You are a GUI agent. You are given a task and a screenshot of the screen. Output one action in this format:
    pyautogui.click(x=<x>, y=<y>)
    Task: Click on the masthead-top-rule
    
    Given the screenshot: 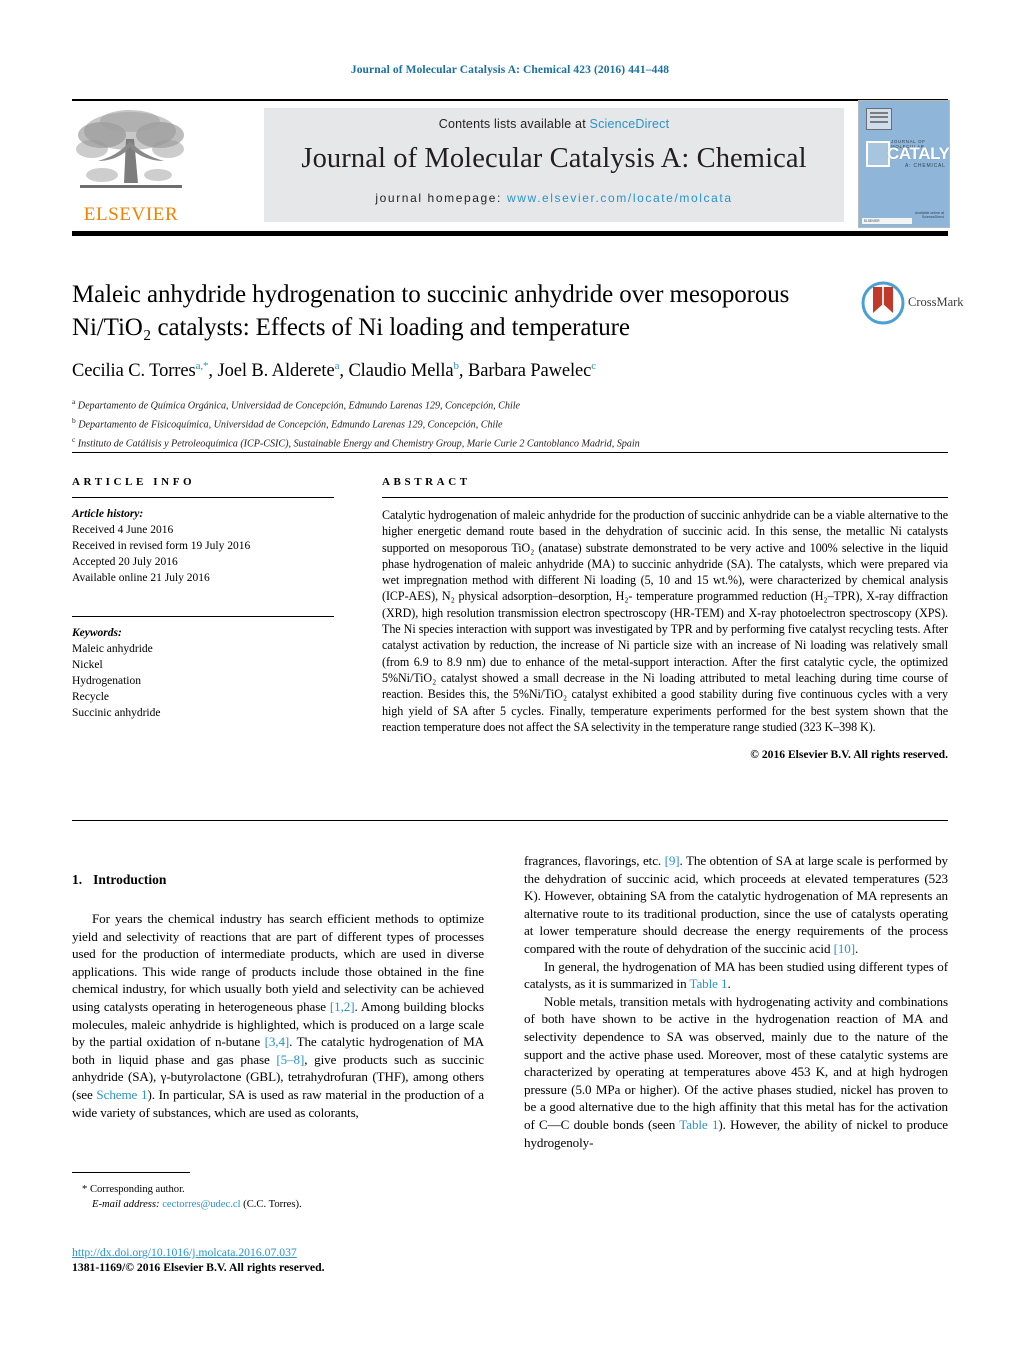 What is the action you would take?
    pyautogui.click(x=510, y=100)
    